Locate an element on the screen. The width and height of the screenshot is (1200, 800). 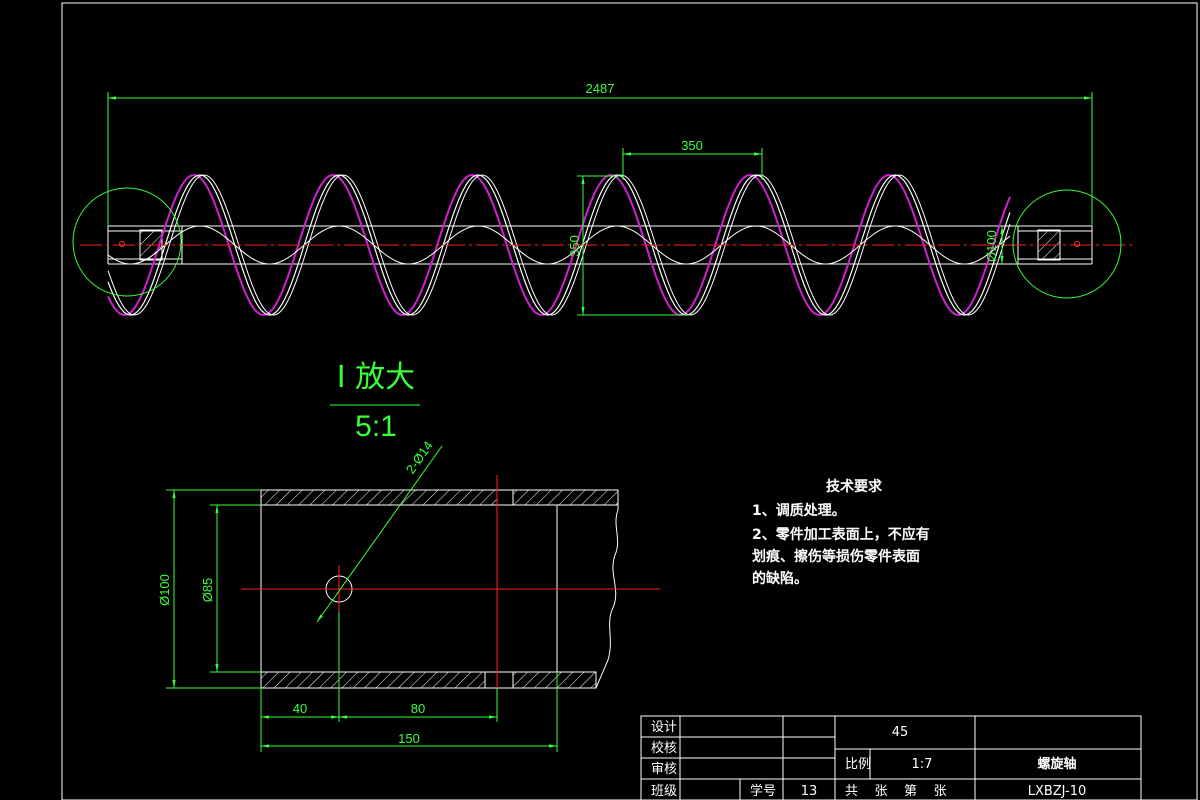
tech-req-line-4: 的缺陷。 is located at coordinates (780, 578).